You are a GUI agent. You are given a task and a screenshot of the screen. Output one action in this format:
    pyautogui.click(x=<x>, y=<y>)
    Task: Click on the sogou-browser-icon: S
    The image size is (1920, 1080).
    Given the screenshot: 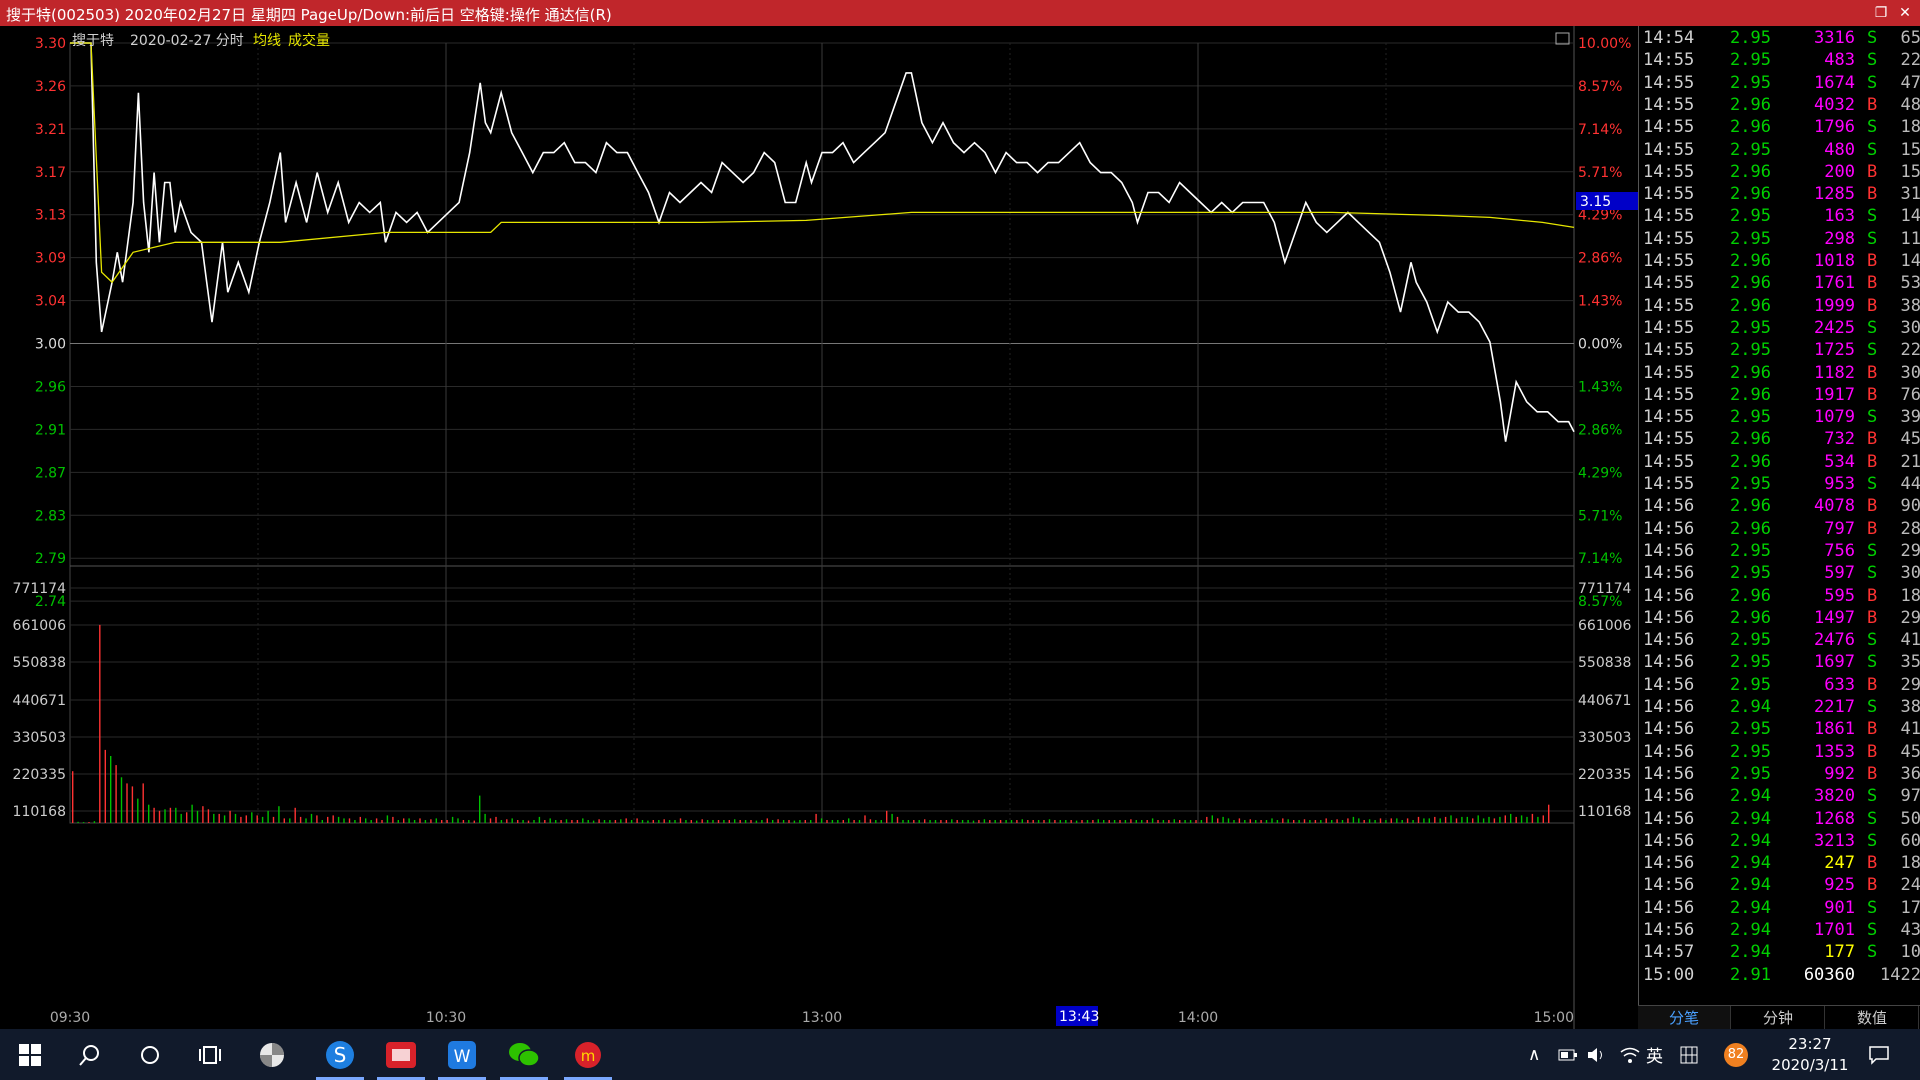 What is the action you would take?
    pyautogui.click(x=340, y=1054)
    